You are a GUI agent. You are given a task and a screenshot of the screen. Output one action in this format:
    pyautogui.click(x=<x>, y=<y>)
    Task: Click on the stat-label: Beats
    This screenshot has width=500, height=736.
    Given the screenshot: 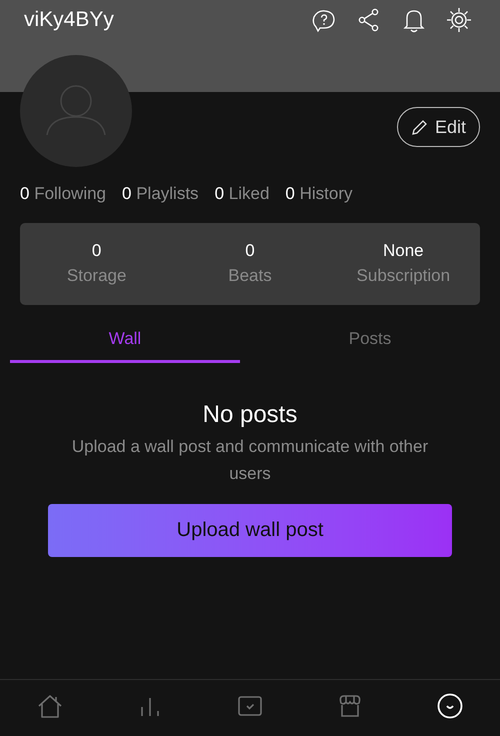 What is the action you would take?
    pyautogui.click(x=250, y=275)
    